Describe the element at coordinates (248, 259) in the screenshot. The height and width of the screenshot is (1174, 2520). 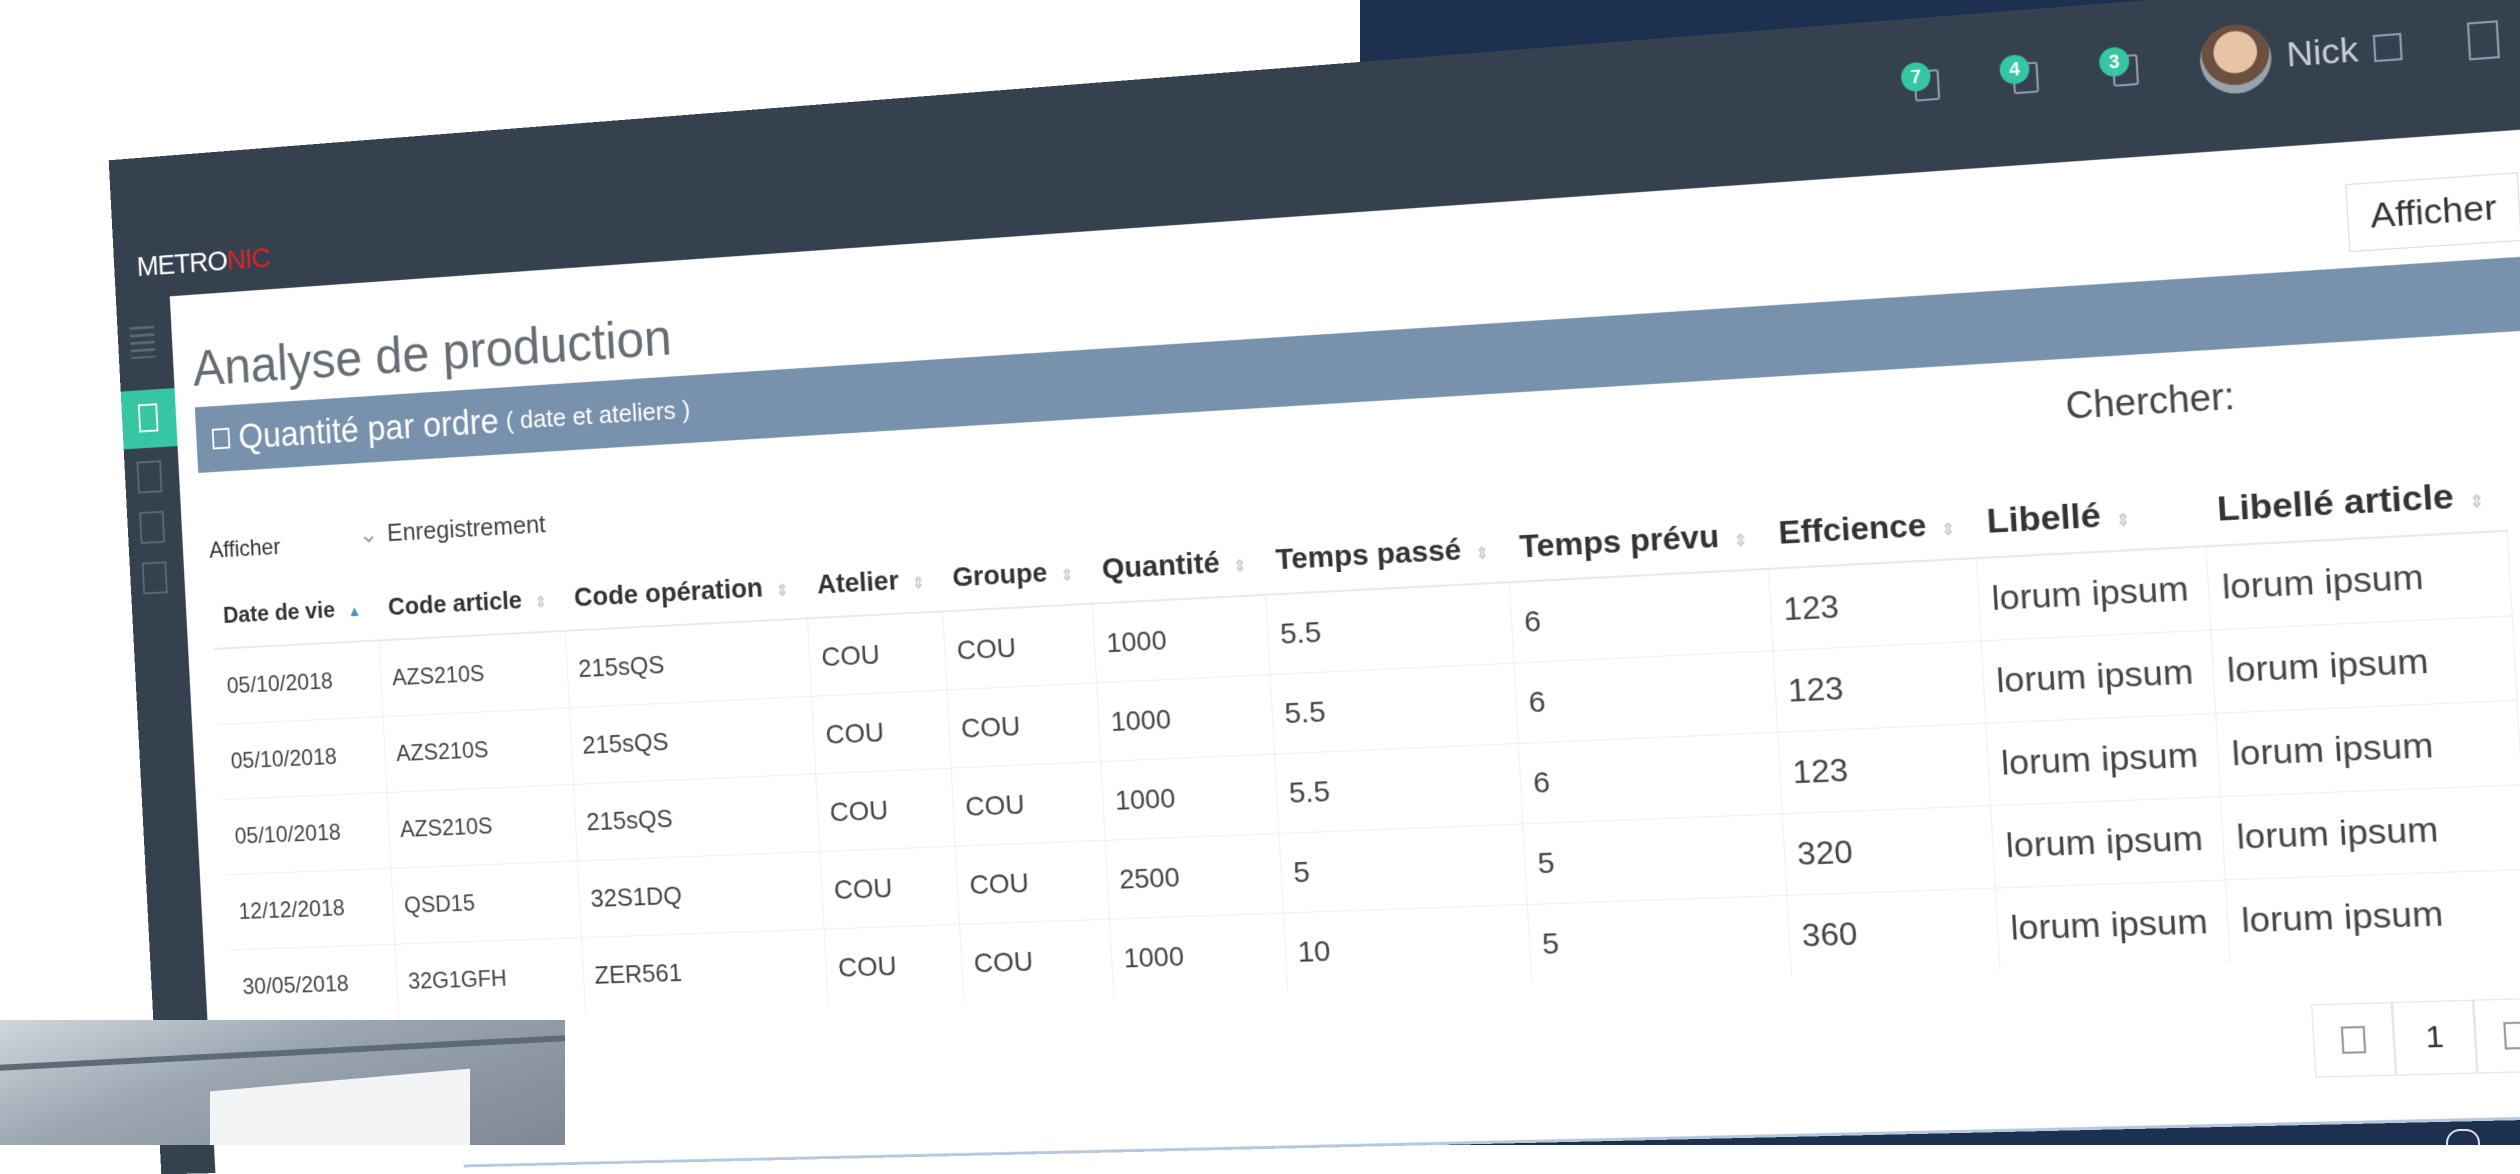
I see `logo-accent-text: NIC` at that location.